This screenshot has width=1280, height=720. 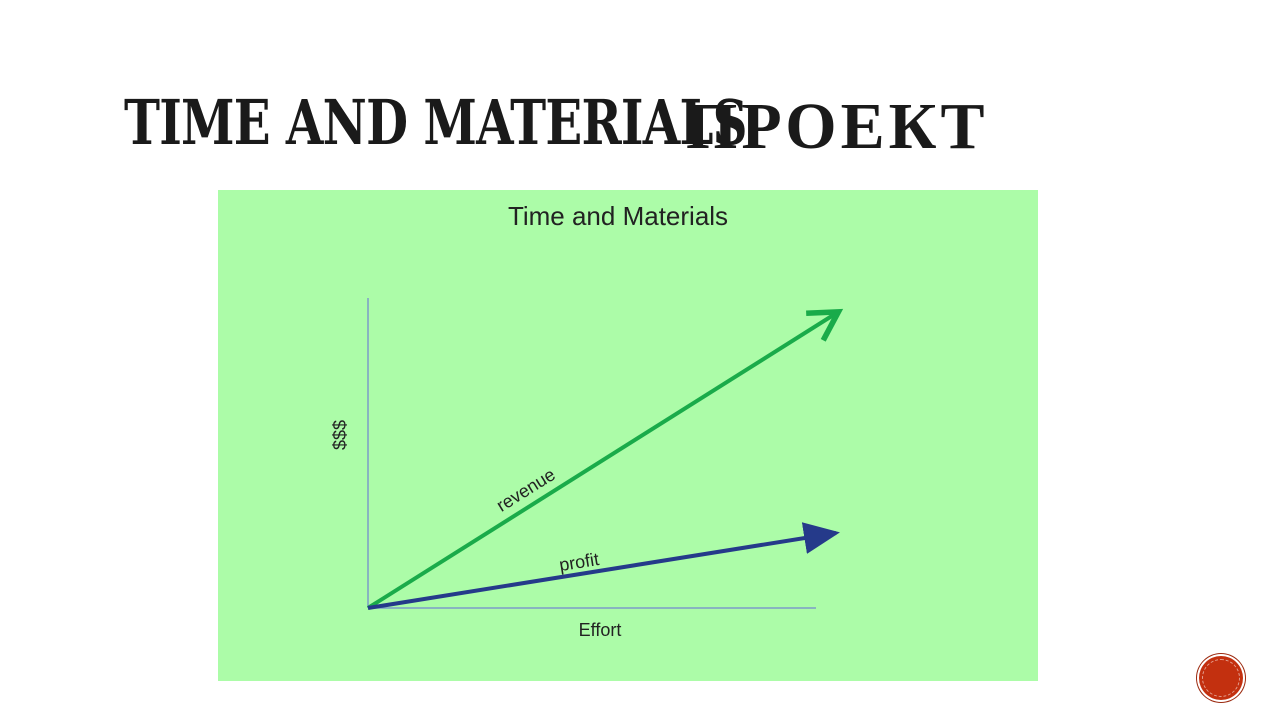 What do you see at coordinates (436, 122) in the screenshot?
I see `slide-title-bold: TIME AND MATERIALS` at bounding box center [436, 122].